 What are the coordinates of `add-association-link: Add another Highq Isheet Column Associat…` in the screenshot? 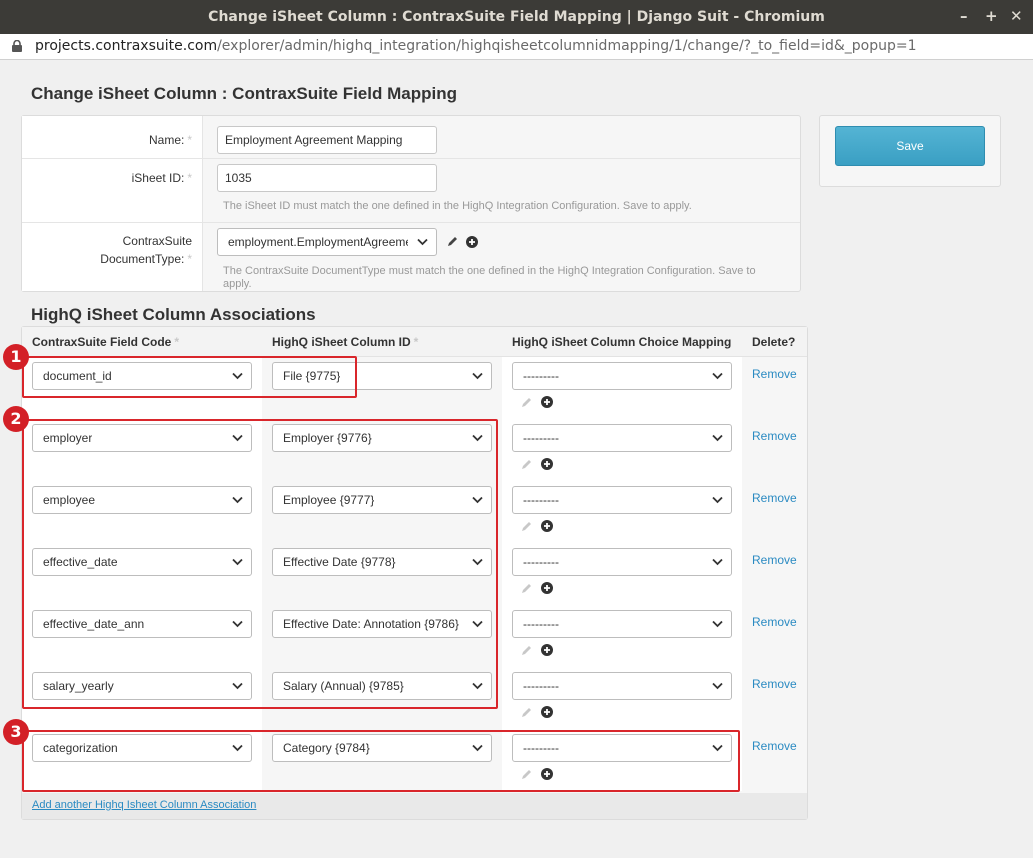 It's located at (144, 805).